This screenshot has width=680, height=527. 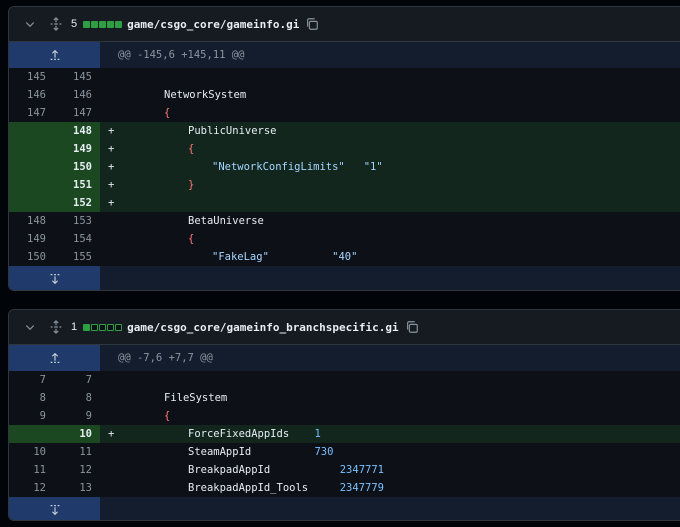 I want to click on old-line-number: 148, so click(x=31, y=221).